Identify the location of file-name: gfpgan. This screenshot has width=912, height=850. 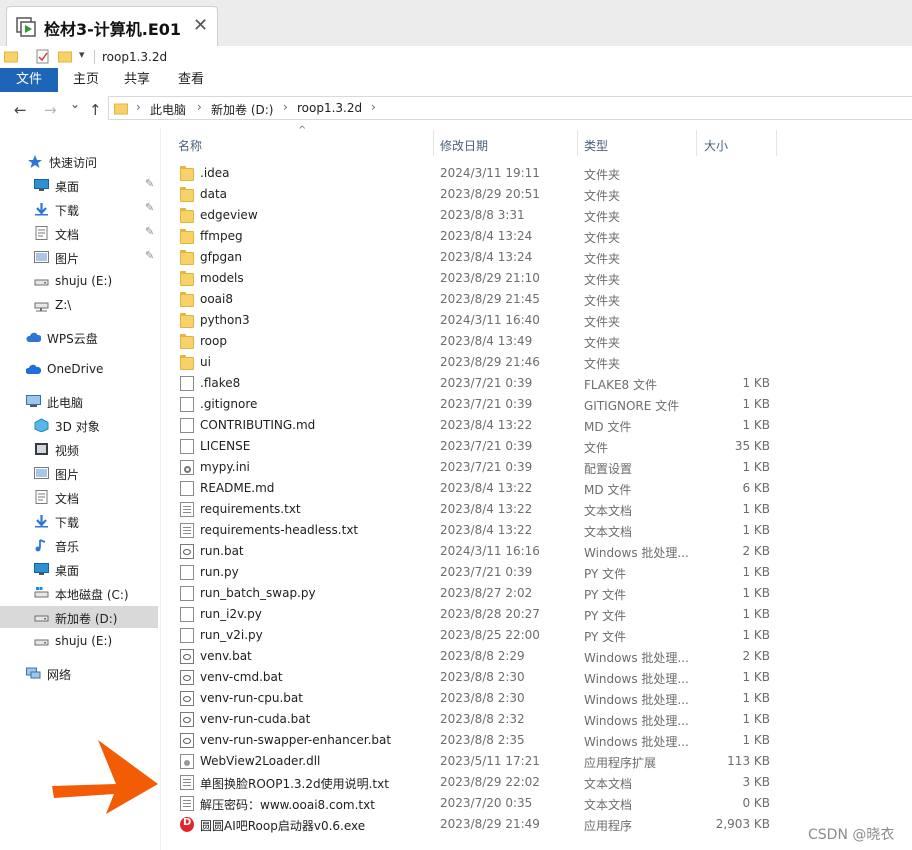
(221, 257).